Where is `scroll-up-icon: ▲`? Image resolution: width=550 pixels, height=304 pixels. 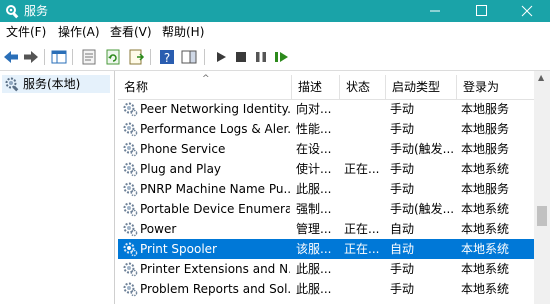
scroll-up-icon: ▲ is located at coordinates (541, 78).